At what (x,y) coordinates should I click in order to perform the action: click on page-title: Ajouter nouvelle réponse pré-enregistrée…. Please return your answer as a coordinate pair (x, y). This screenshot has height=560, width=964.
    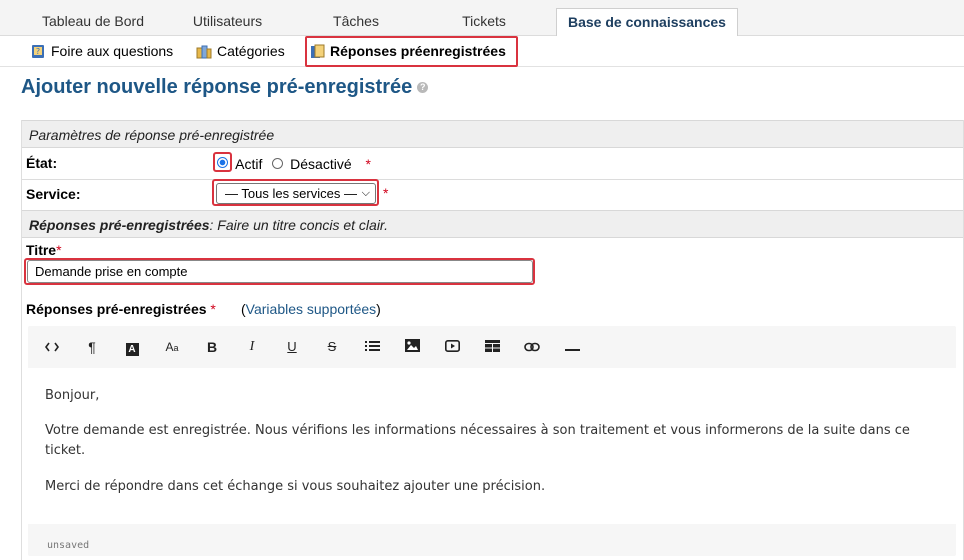
    Looking at the image, I should click on (225, 87).